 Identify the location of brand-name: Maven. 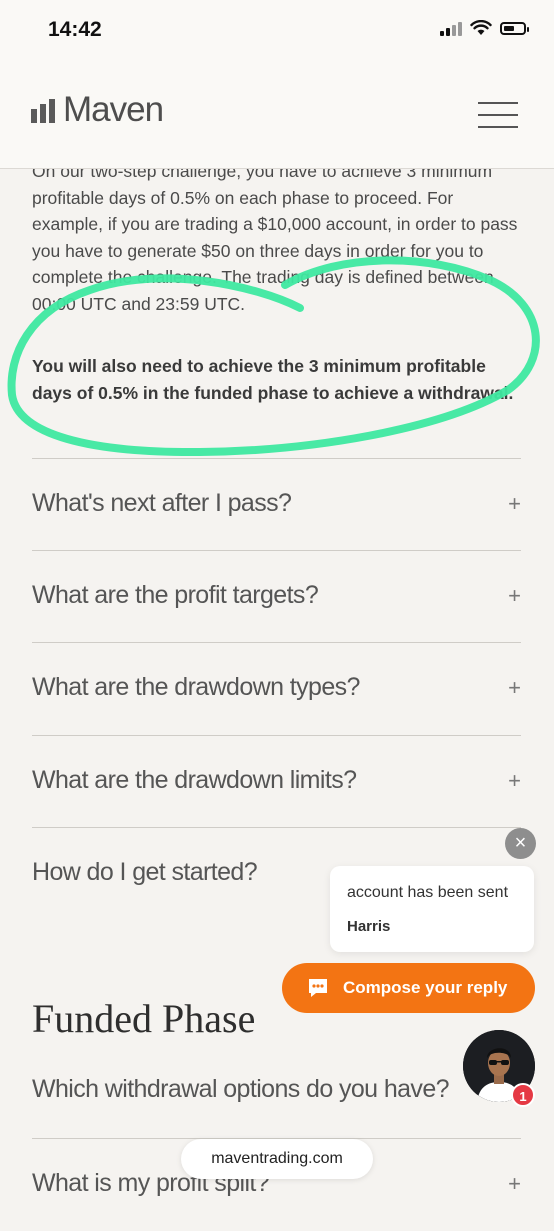
(113, 109).